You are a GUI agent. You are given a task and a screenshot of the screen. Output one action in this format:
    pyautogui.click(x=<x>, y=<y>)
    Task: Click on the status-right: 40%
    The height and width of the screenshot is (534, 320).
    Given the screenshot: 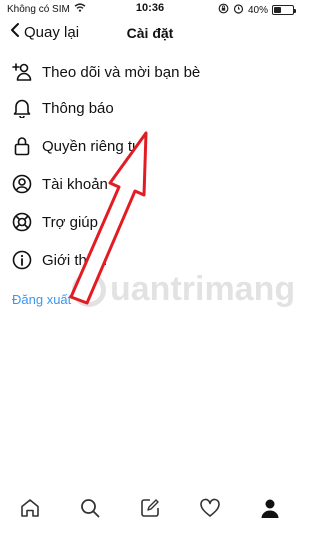 What is the action you would take?
    pyautogui.click(x=257, y=10)
    